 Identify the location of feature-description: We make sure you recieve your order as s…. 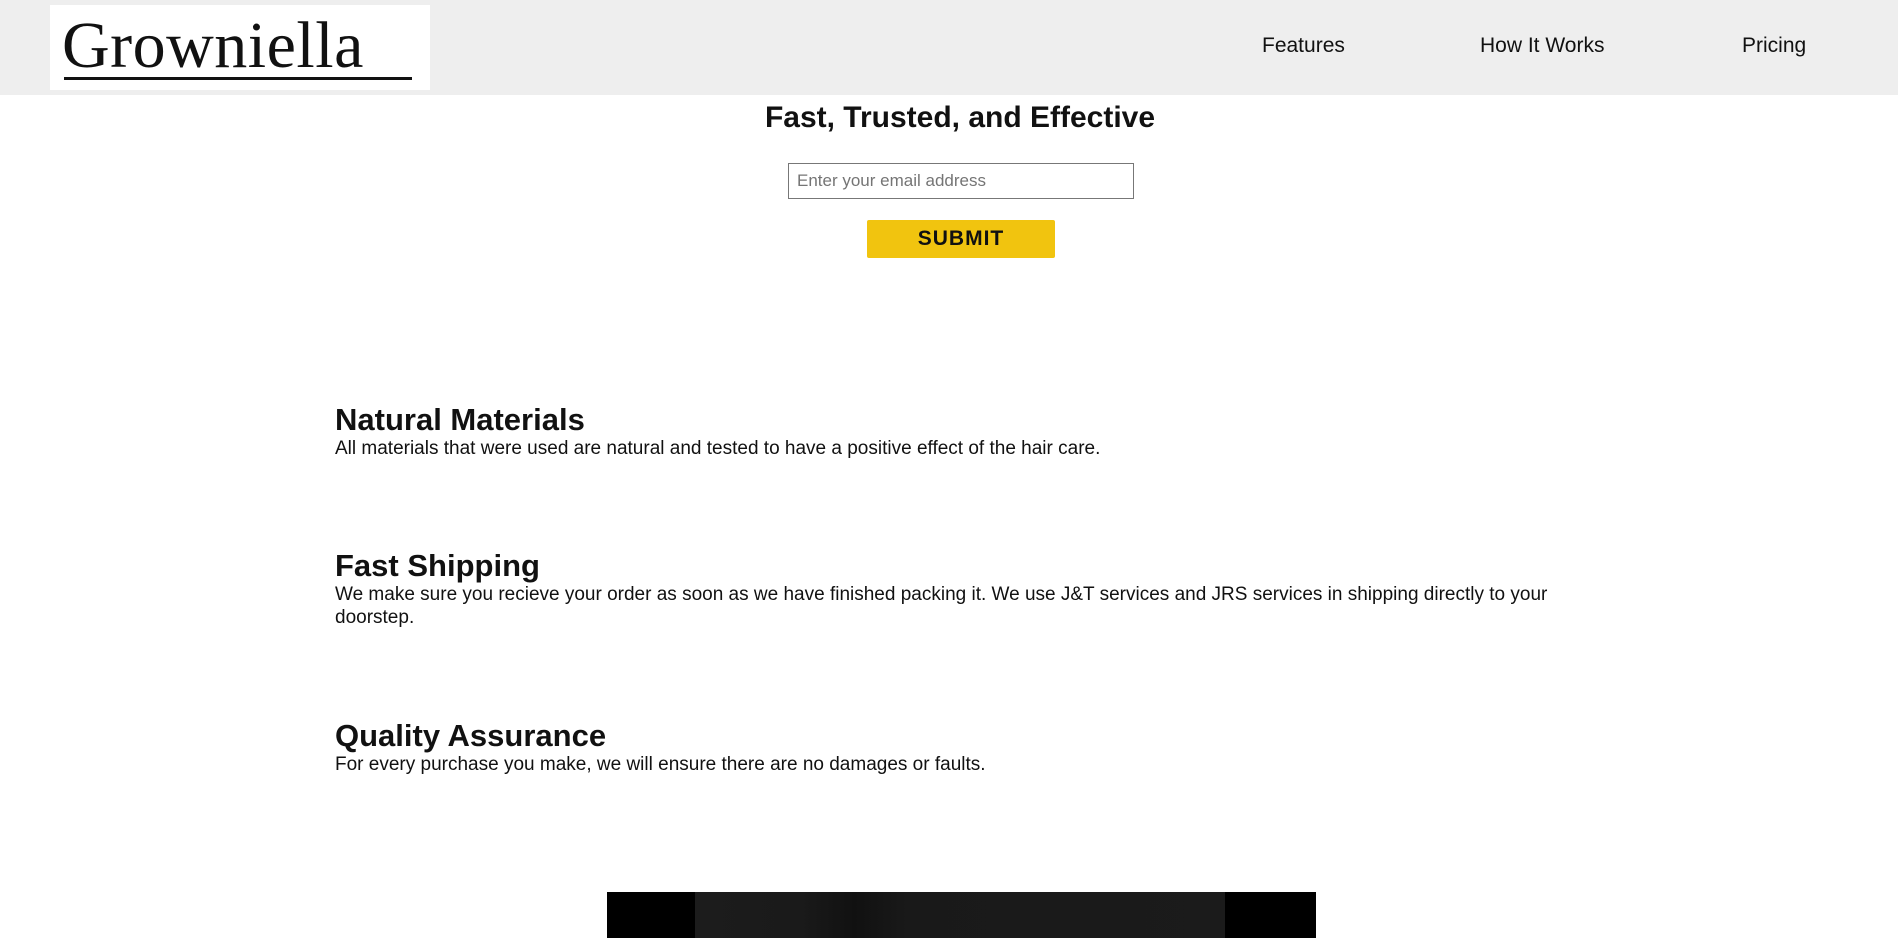
(941, 606).